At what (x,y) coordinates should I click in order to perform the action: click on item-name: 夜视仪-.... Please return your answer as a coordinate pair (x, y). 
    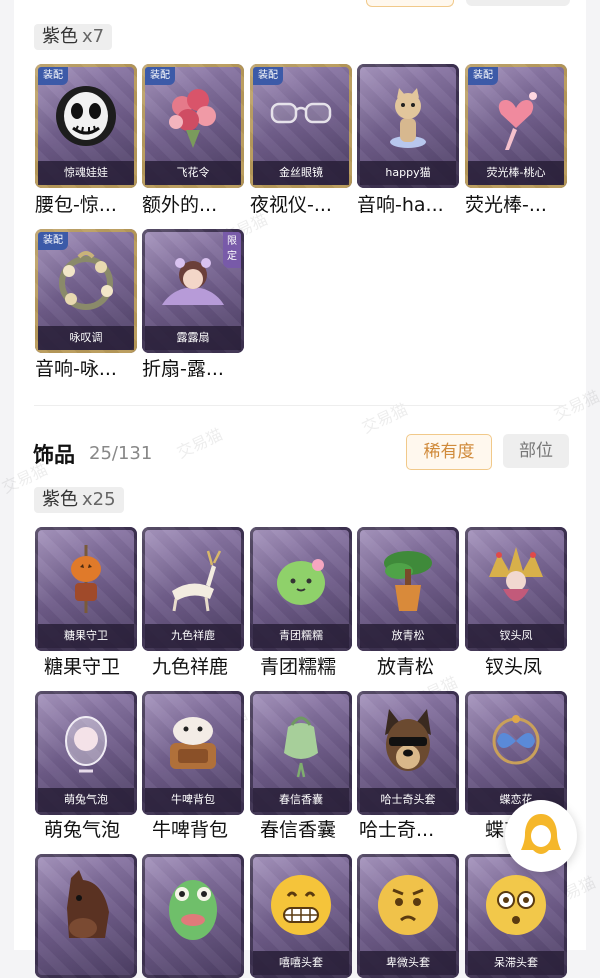
    Looking at the image, I should click on (291, 205).